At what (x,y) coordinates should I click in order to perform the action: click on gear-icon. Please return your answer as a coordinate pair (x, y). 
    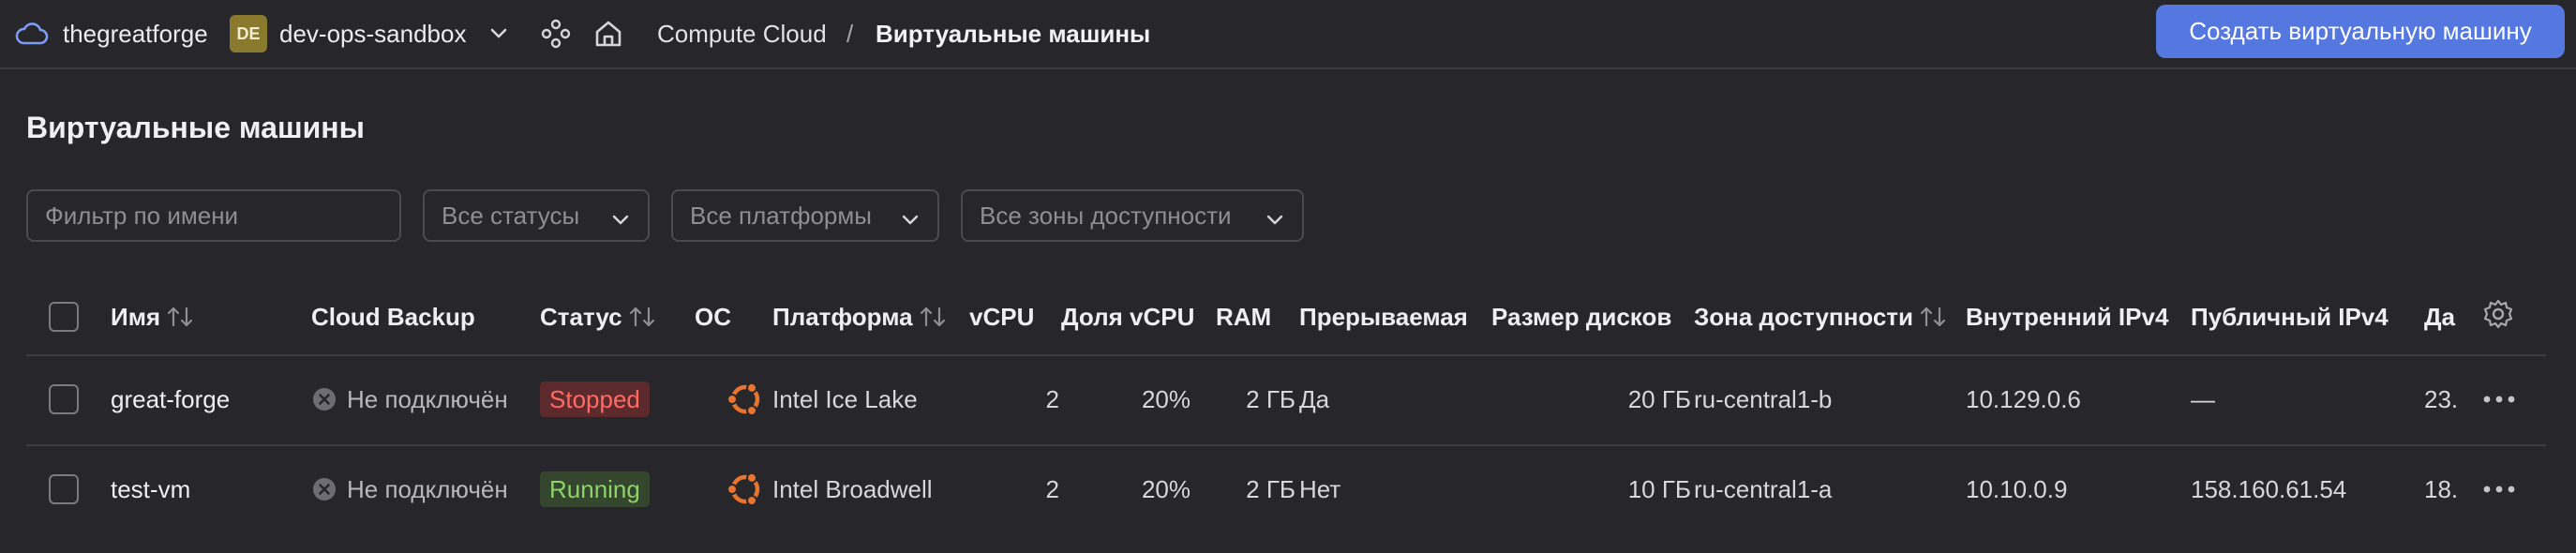
    Looking at the image, I should click on (2498, 317).